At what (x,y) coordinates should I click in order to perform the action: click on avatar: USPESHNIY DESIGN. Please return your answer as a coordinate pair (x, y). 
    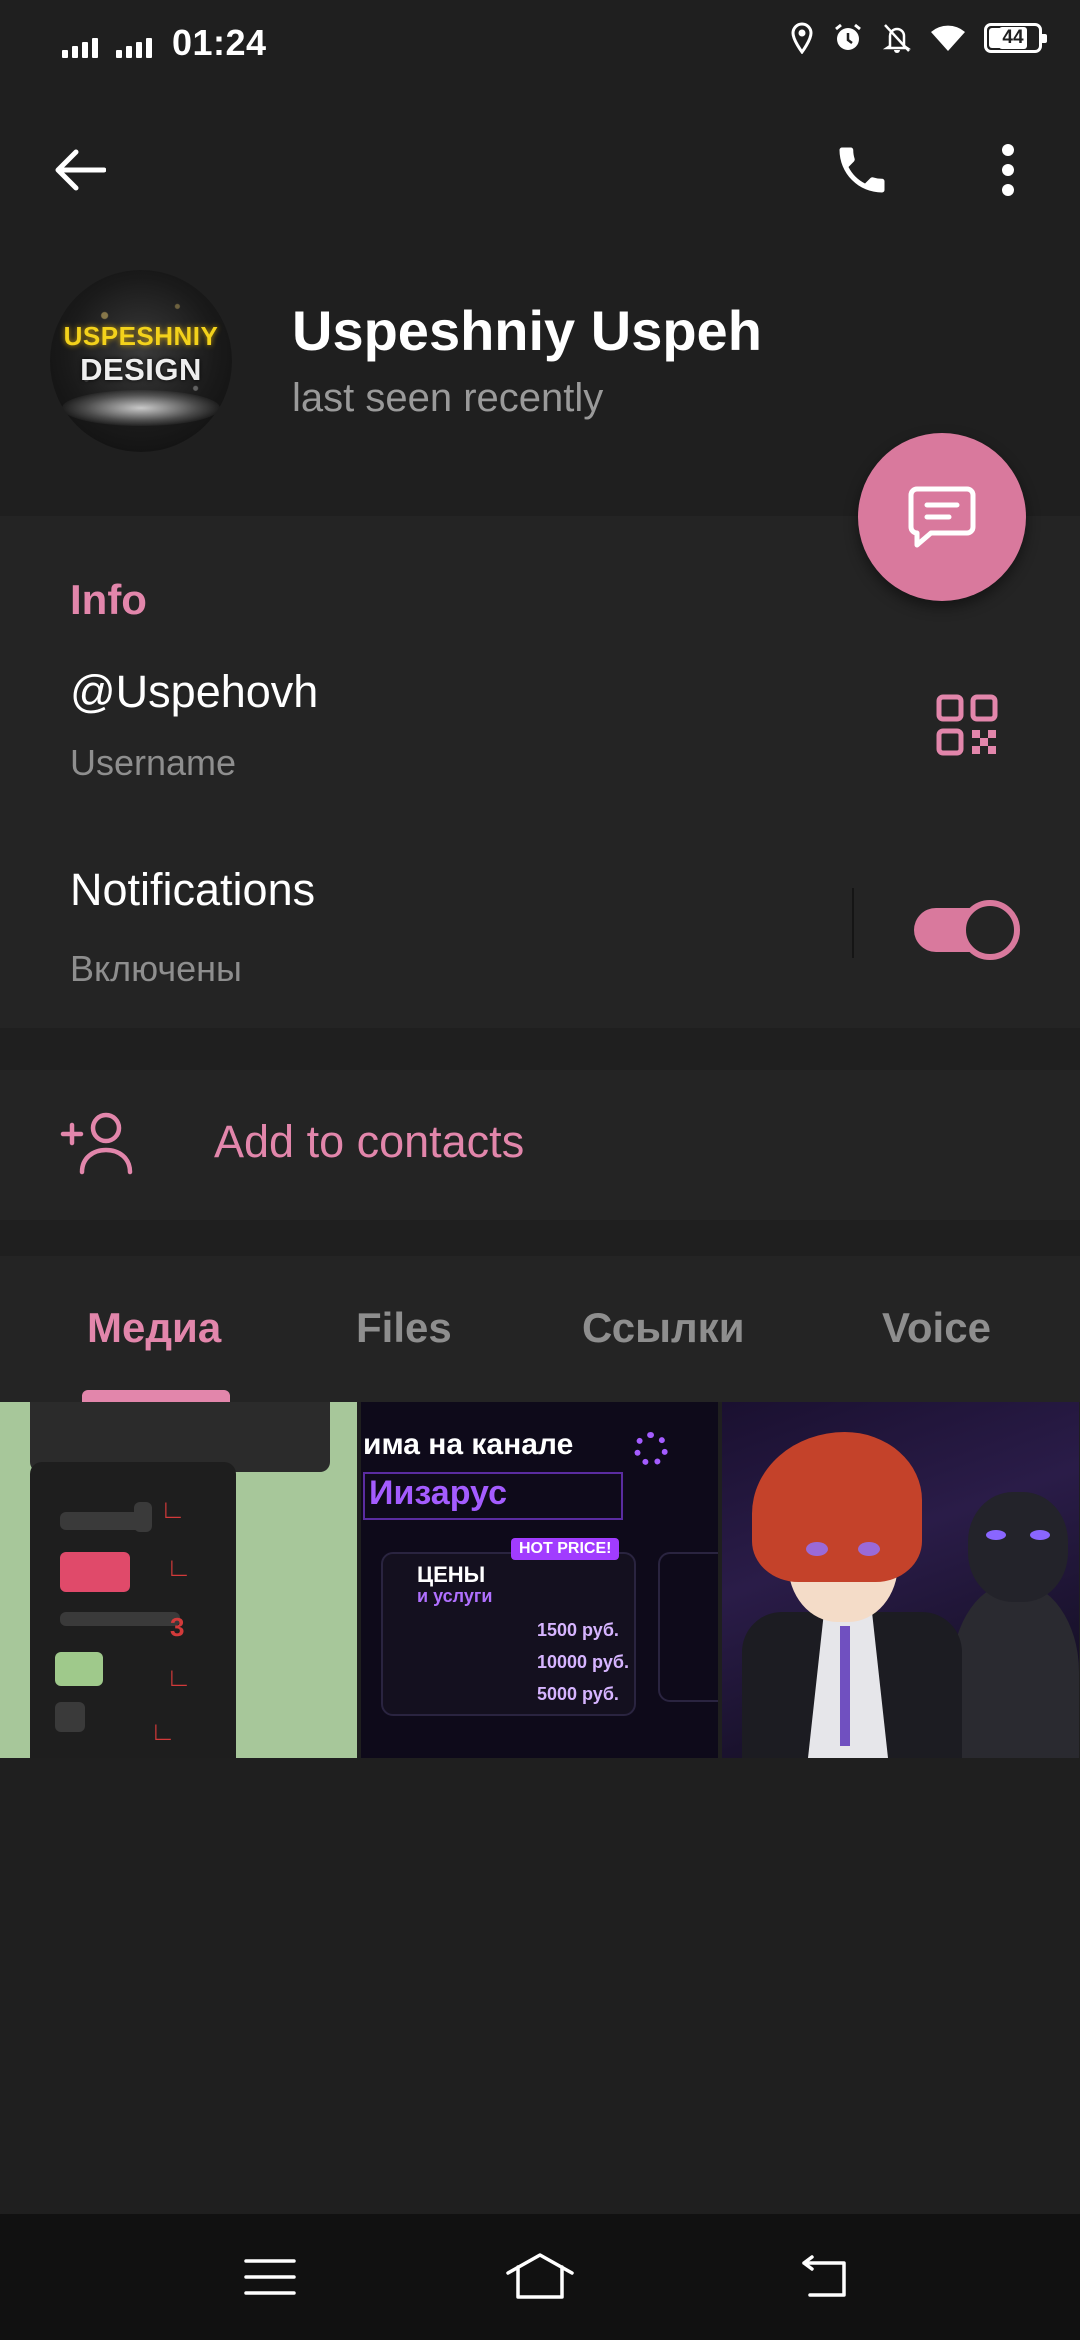
    Looking at the image, I should click on (141, 361).